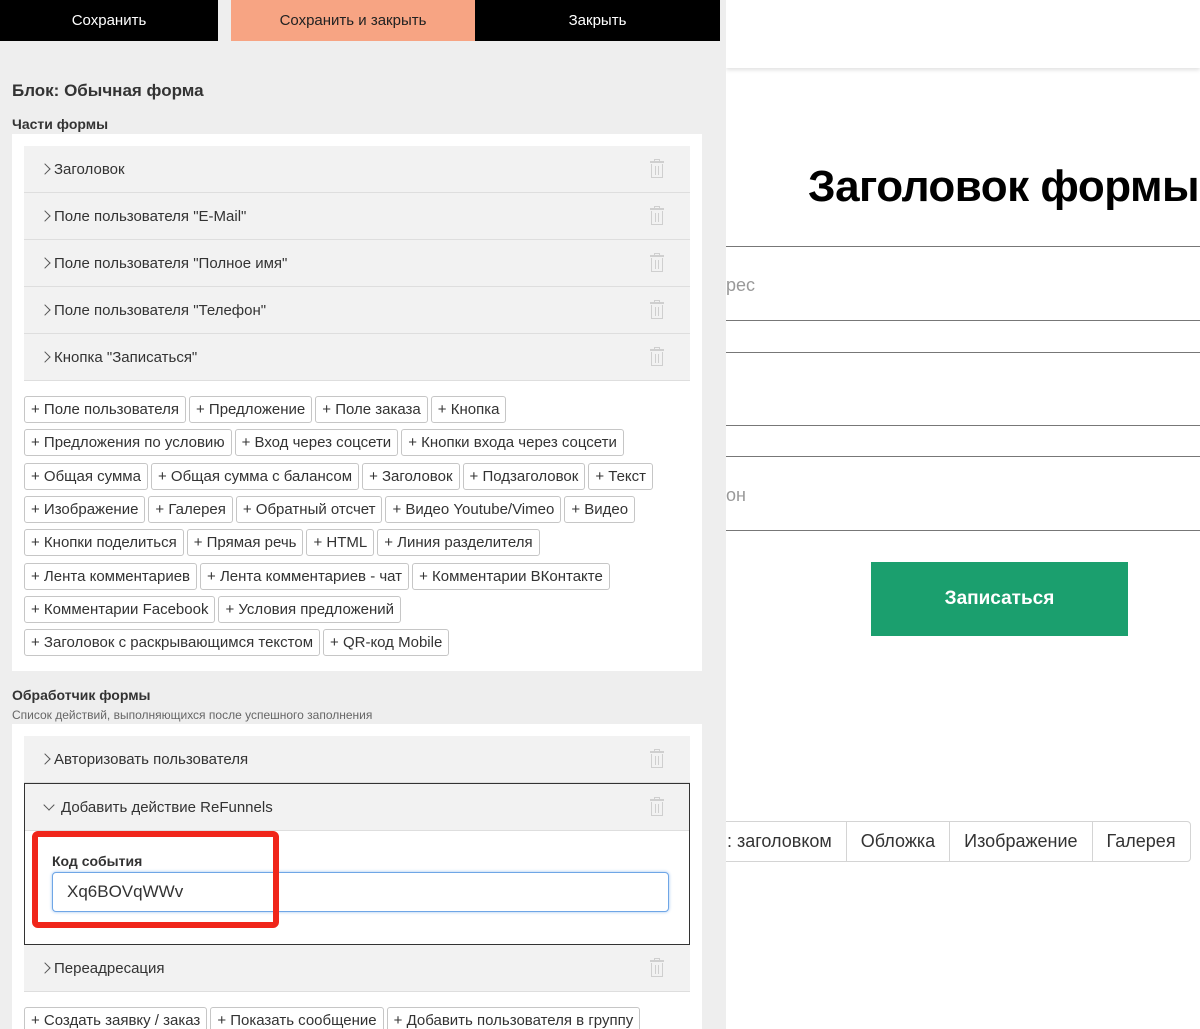 Image resolution: width=1200 pixels, height=1029 pixels. What do you see at coordinates (357, 357) in the screenshot?
I see `form-part-row: Кнопка "Записаться"` at bounding box center [357, 357].